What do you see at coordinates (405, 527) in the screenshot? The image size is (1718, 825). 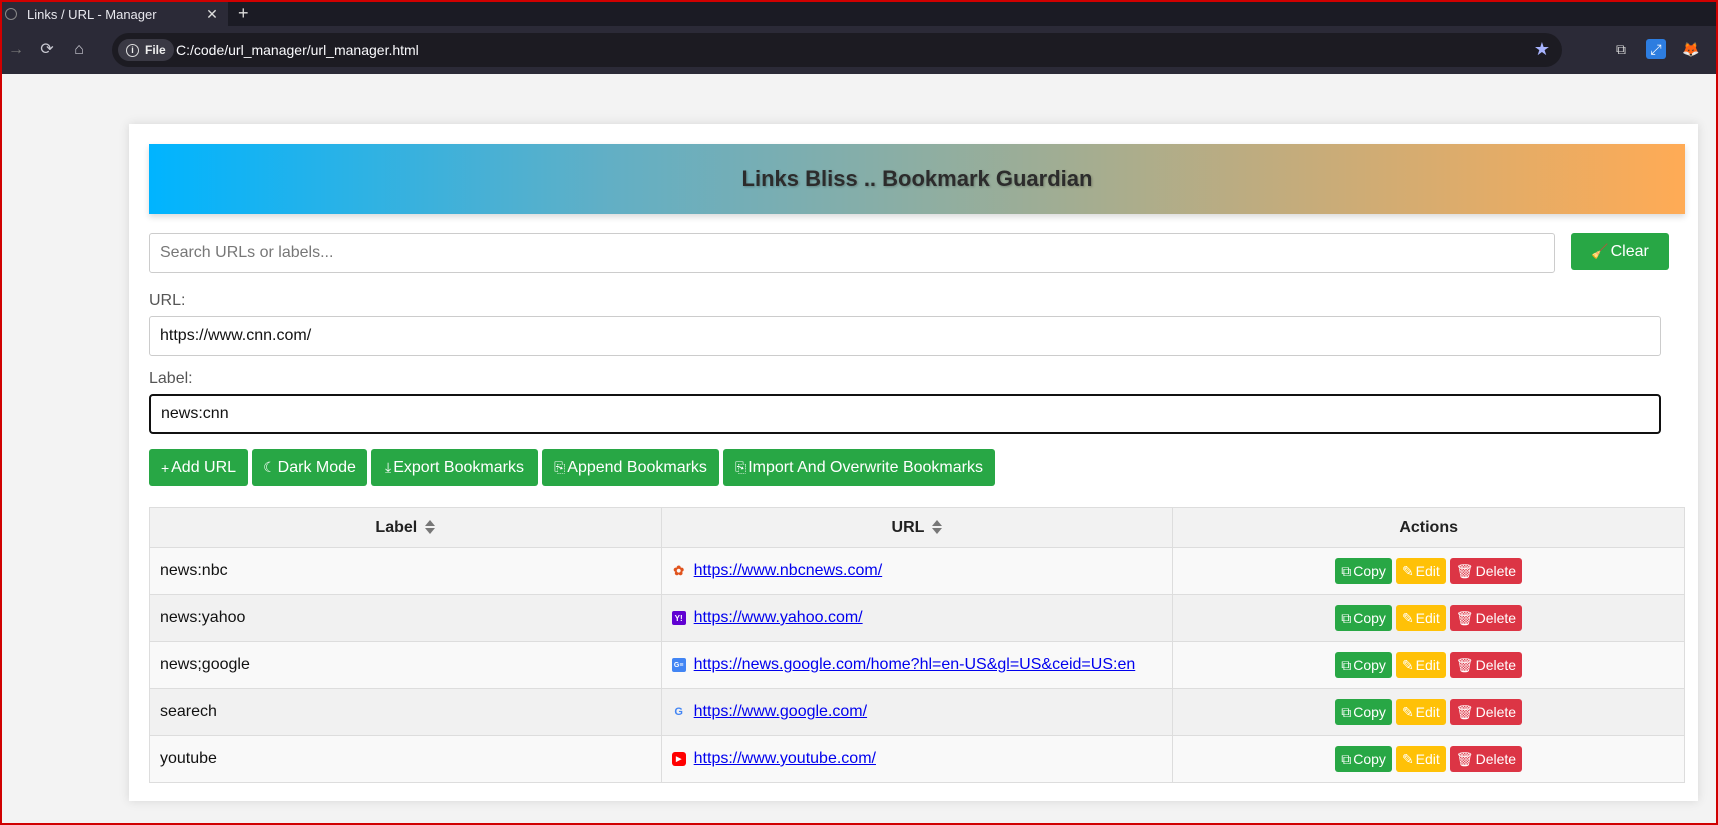 I see `label-column-header: Label` at bounding box center [405, 527].